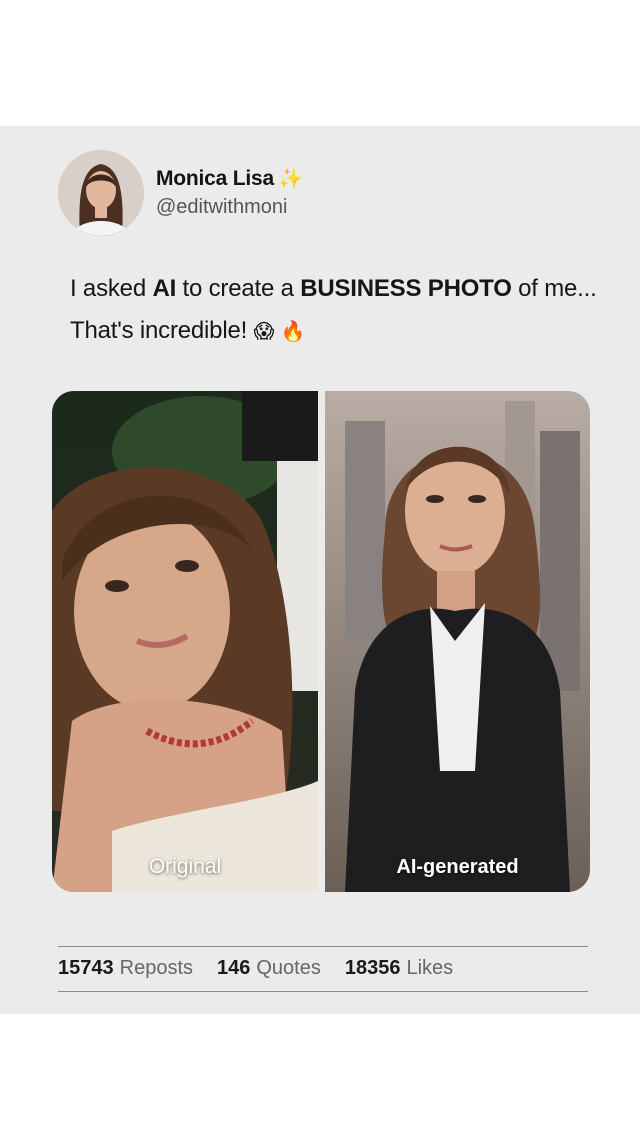 The height and width of the screenshot is (1138, 640). What do you see at coordinates (372, 968) in the screenshot?
I see `likes-count: 18356` at bounding box center [372, 968].